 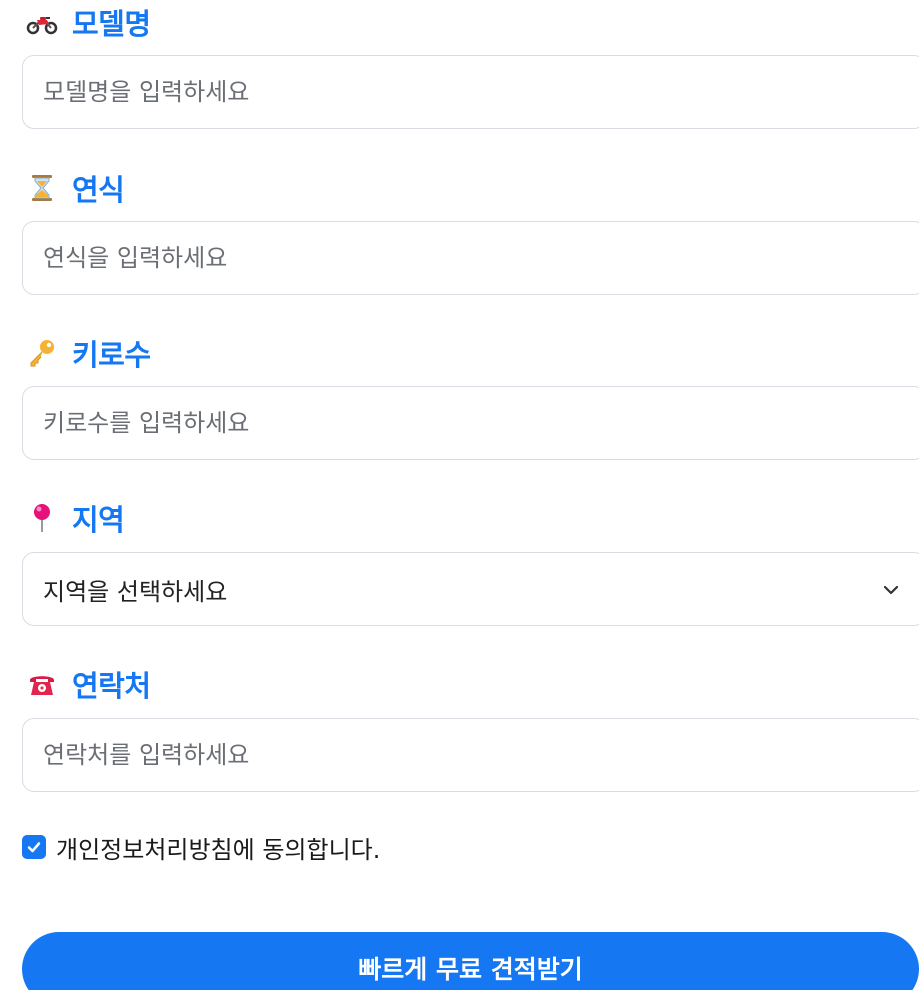 I want to click on telephone-icon, so click(x=42, y=684).